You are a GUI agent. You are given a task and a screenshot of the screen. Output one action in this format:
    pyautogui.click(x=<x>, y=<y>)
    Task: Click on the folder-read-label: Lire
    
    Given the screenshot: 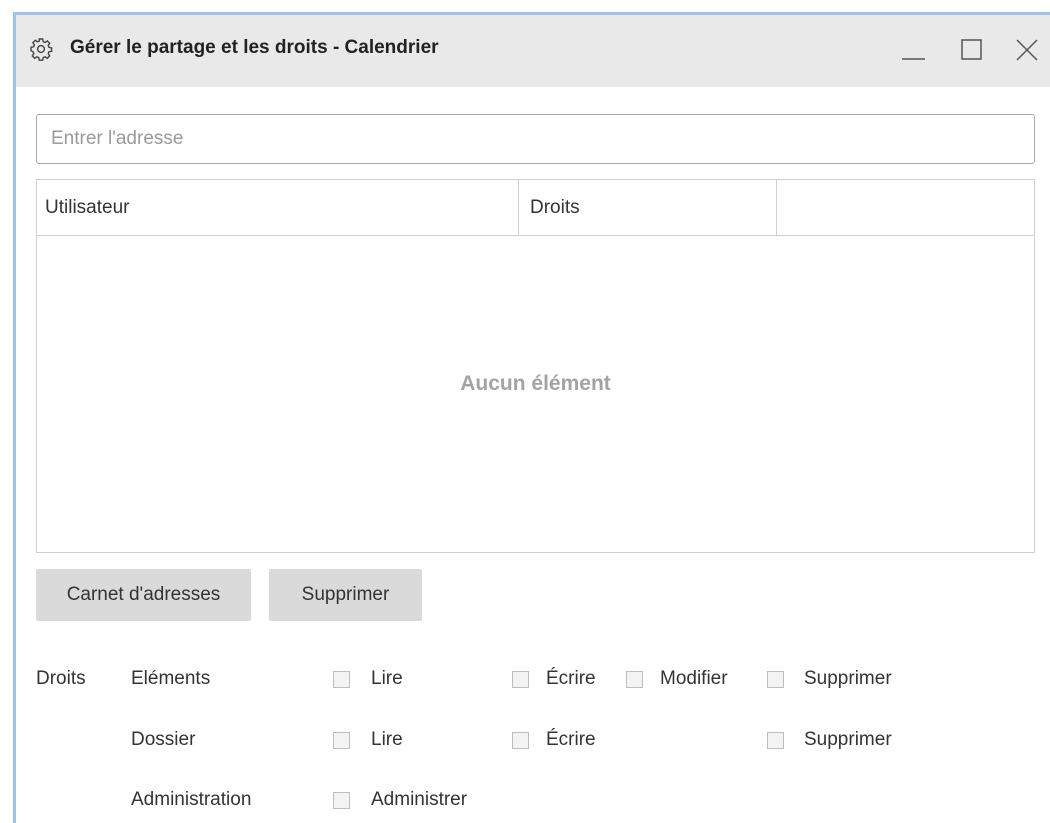 What is the action you would take?
    pyautogui.click(x=387, y=739)
    